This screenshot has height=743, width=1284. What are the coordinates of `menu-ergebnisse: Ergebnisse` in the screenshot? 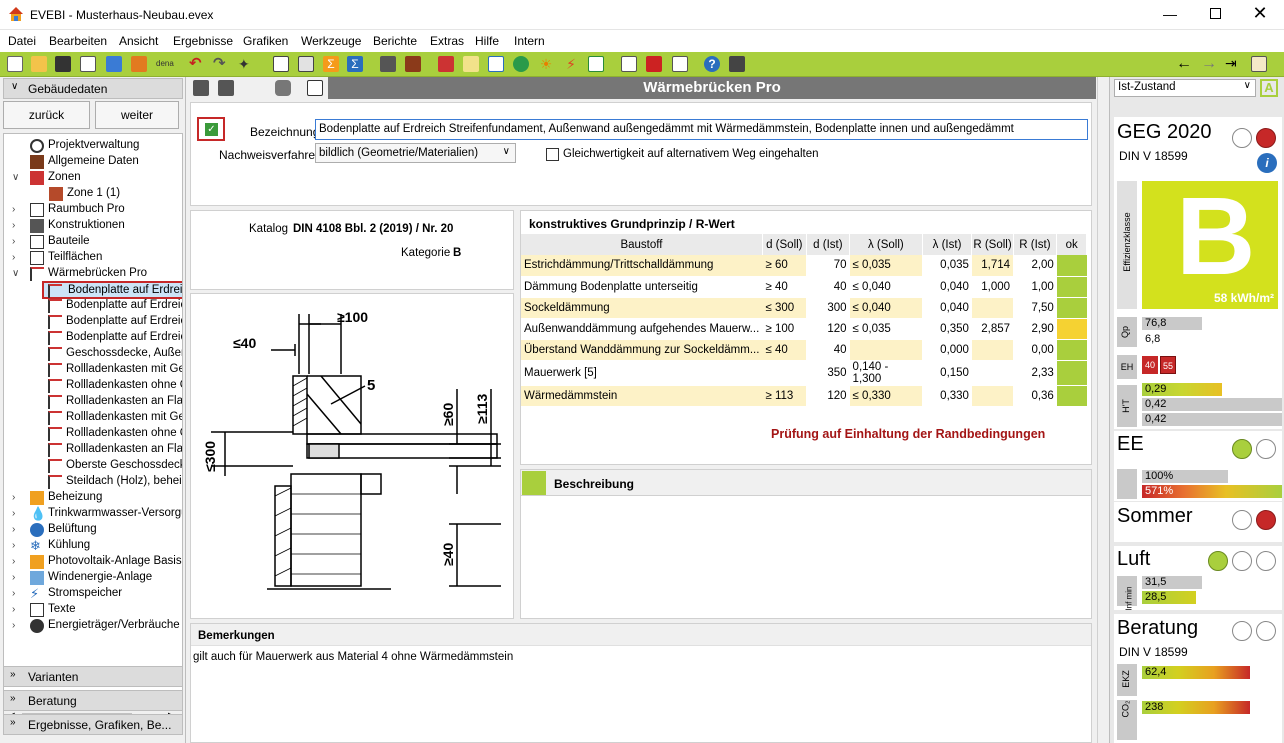 It's located at (203, 41).